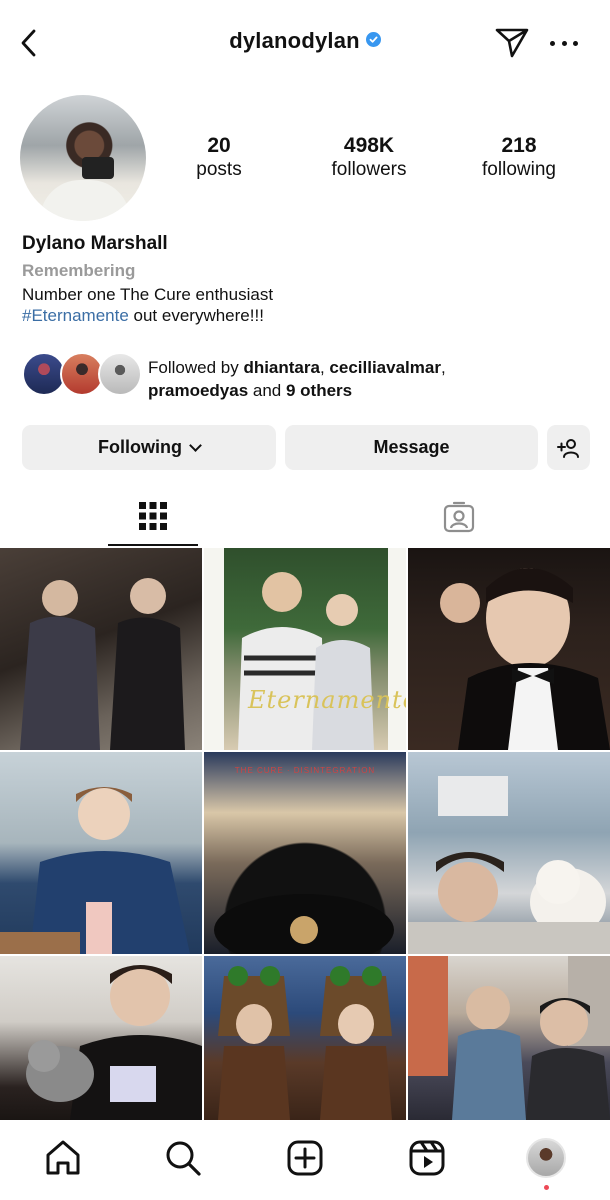 Image resolution: width=610 pixels, height=1200 pixels. What do you see at coordinates (369, 169) in the screenshot?
I see `followers-count-label: followers` at bounding box center [369, 169].